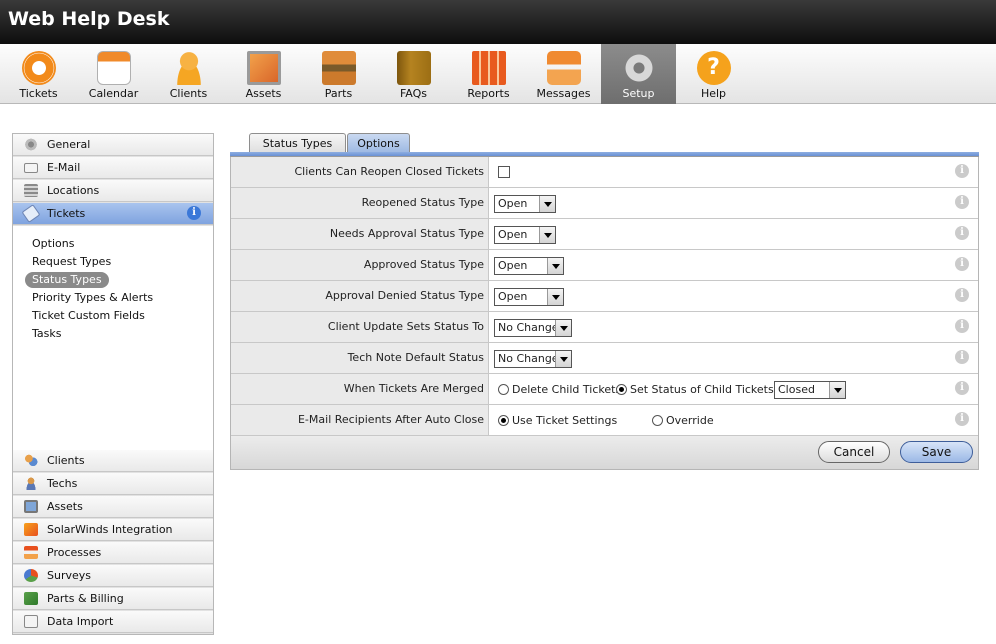 This screenshot has height=644, width=996. Describe the element at coordinates (604, 358) in the screenshot. I see `form-row: Tech Note Default Status No Change i` at that location.